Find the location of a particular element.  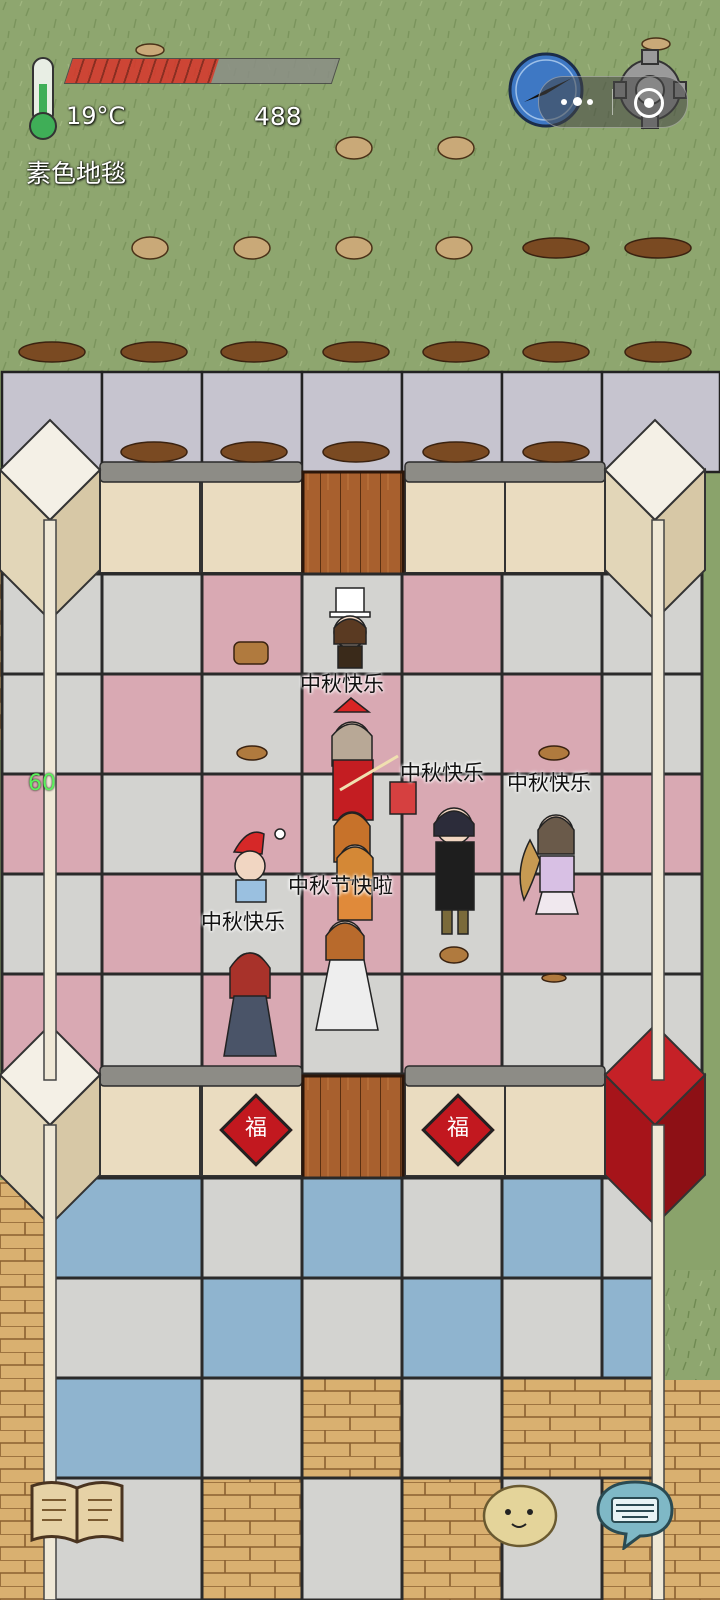

potato-face-icon is located at coordinates (520, 1515).